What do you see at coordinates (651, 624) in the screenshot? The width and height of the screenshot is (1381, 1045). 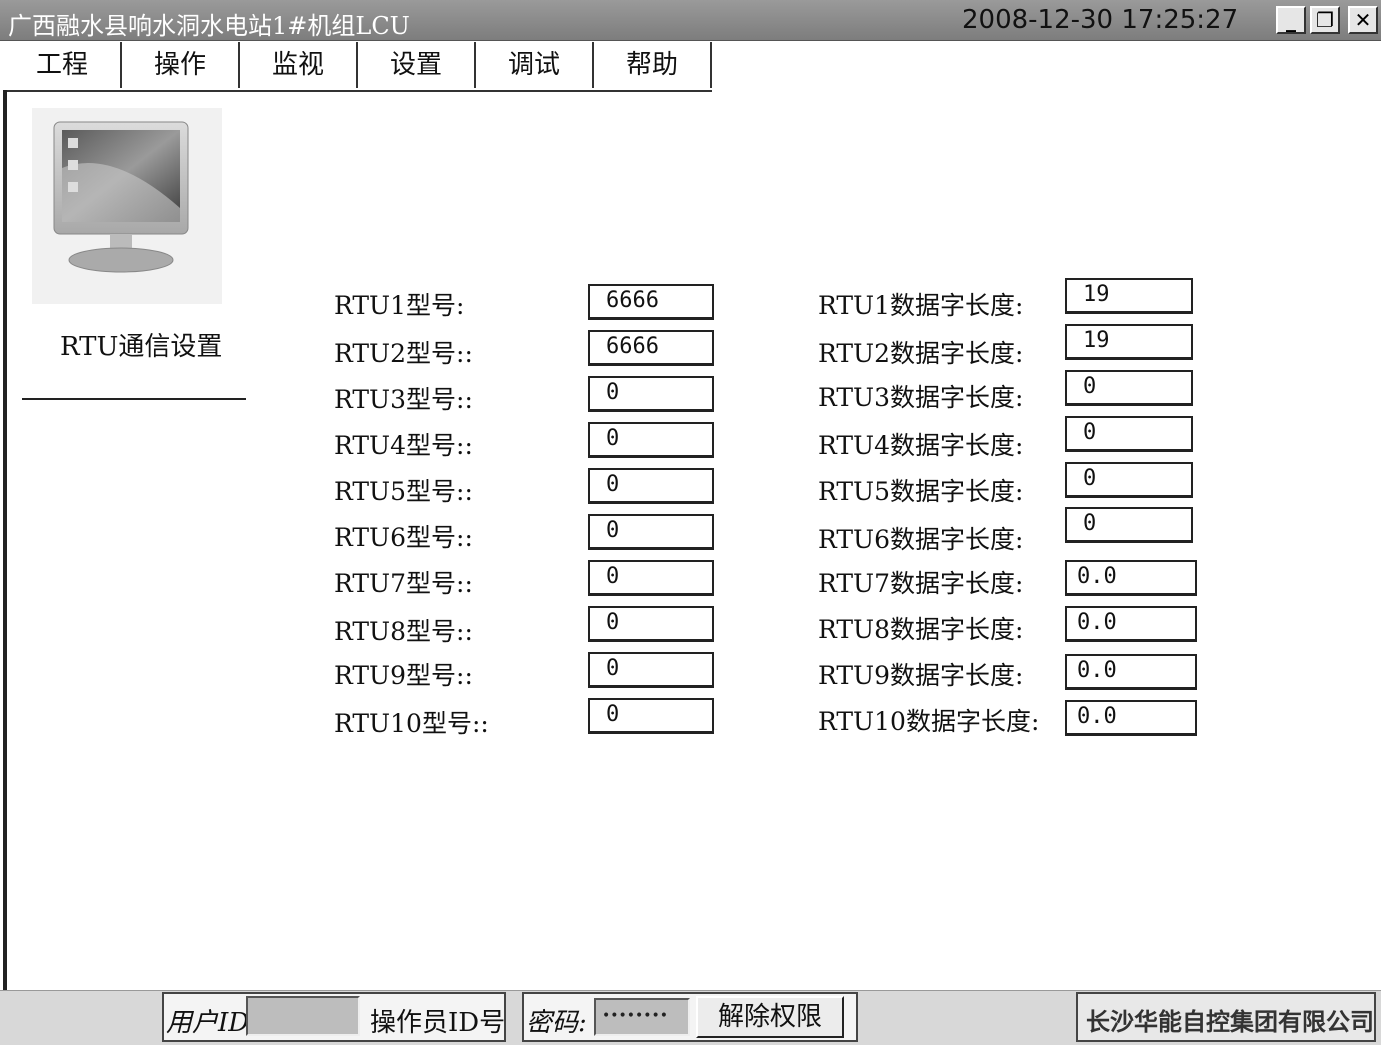 I see `rtu8-model-field: 0` at bounding box center [651, 624].